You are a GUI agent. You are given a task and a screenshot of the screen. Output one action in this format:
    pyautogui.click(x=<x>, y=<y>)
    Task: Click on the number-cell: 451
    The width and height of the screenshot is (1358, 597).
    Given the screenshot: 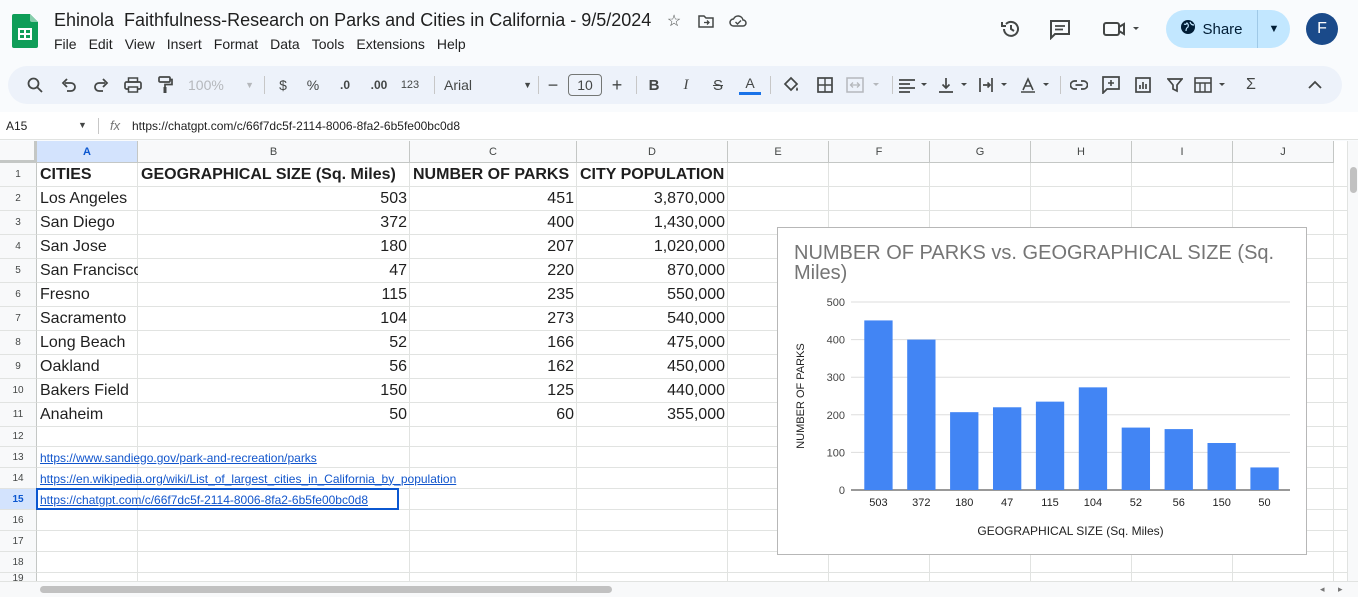 What is the action you would take?
    pyautogui.click(x=493, y=199)
    